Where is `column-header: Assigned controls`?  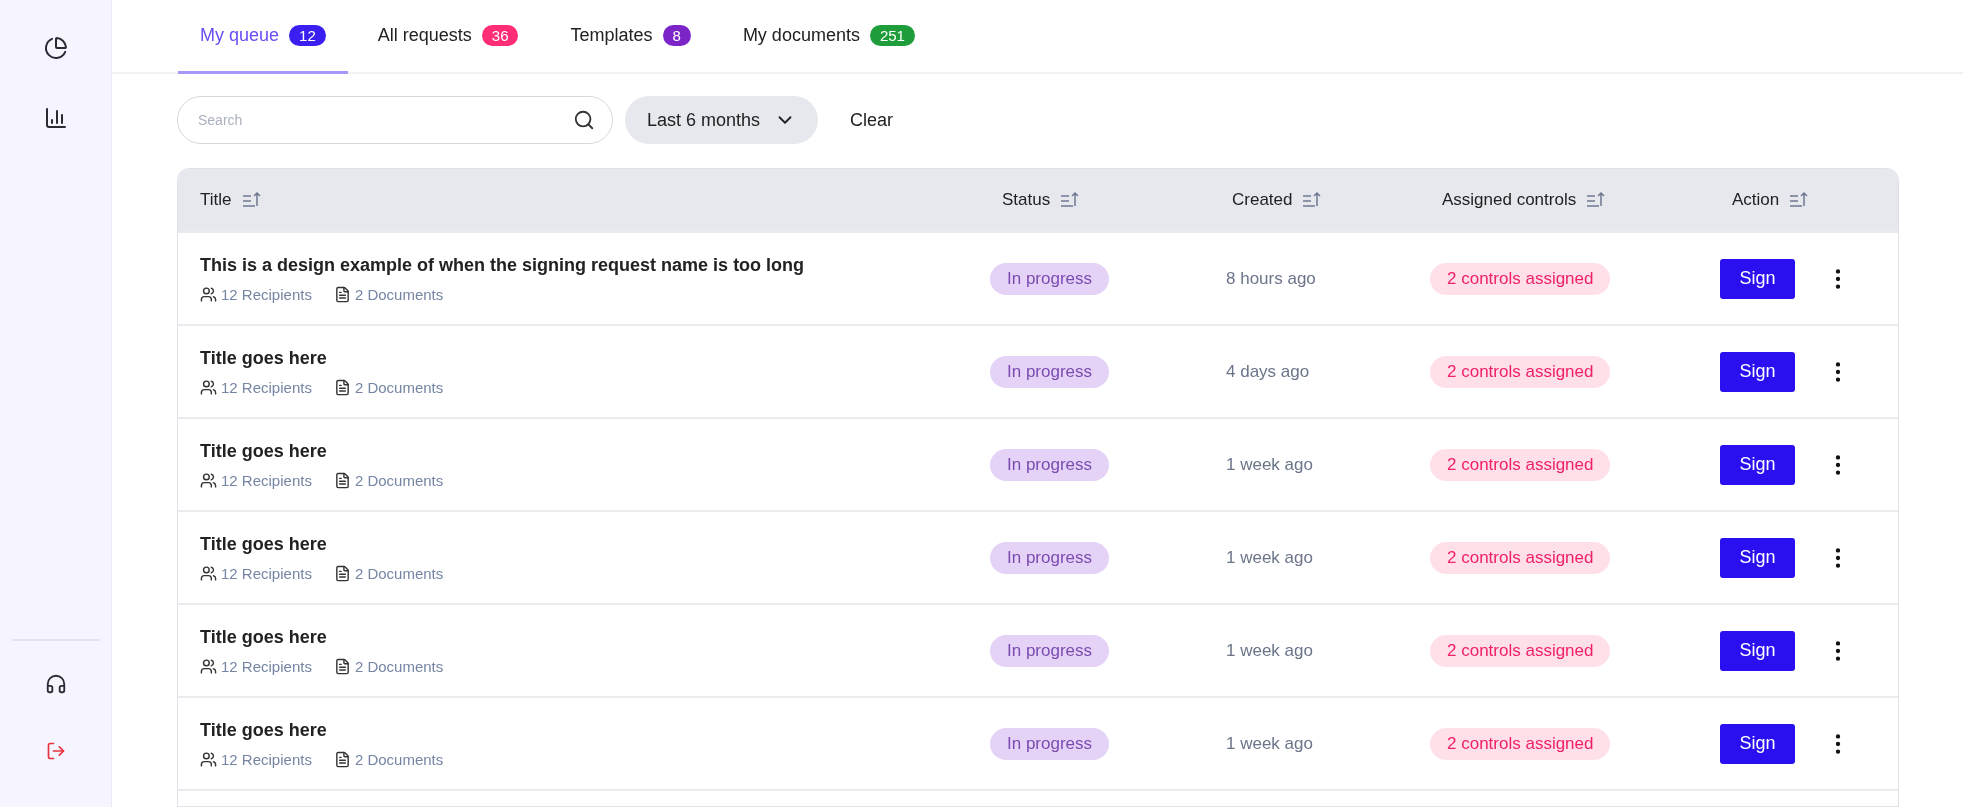
column-header: Assigned controls is located at coordinates (1509, 200).